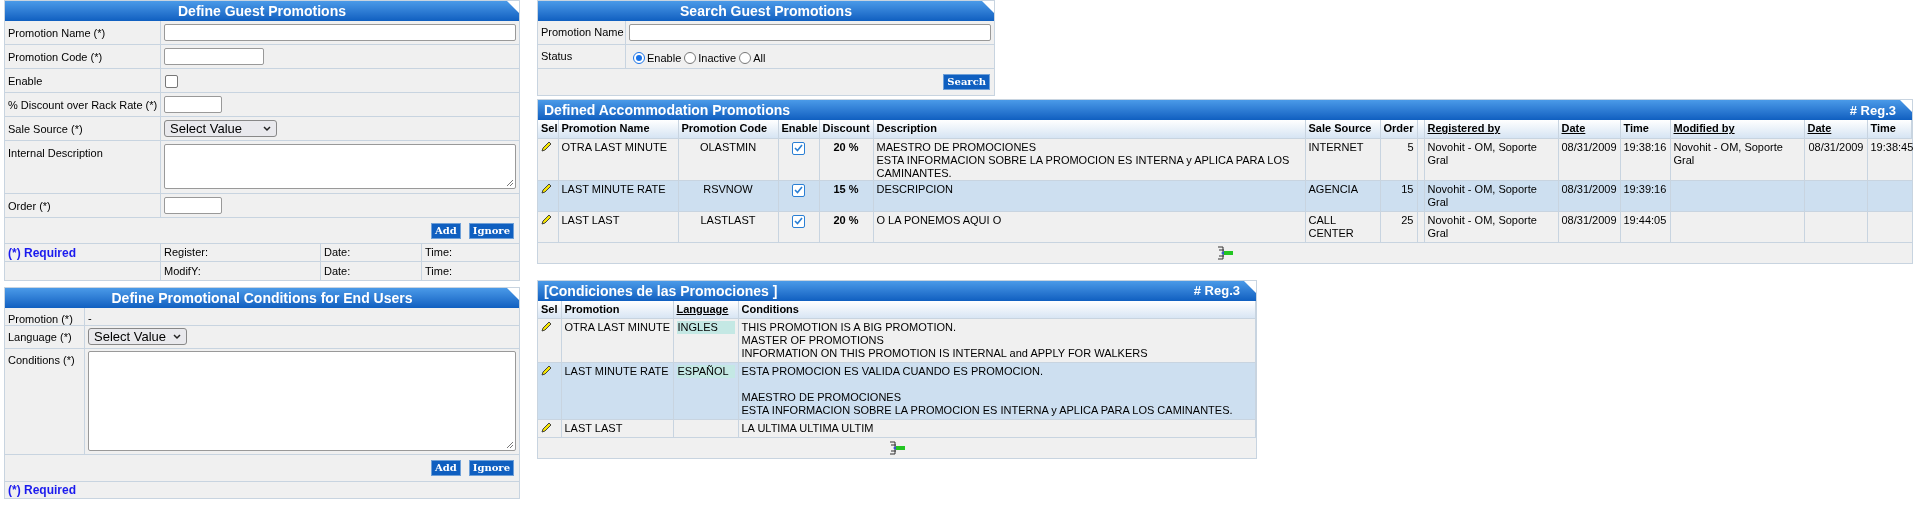 This screenshot has height=506, width=1913. Describe the element at coordinates (605, 128) in the screenshot. I see `column-header: Promotion Name` at that location.